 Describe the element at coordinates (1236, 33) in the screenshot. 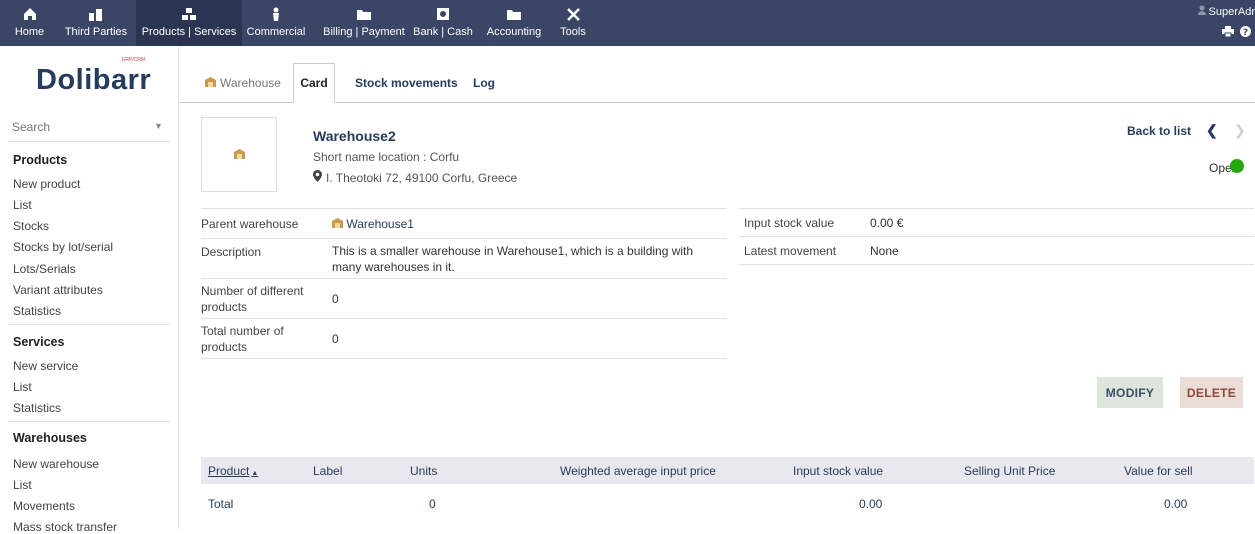

I see `top-tools: ?` at that location.